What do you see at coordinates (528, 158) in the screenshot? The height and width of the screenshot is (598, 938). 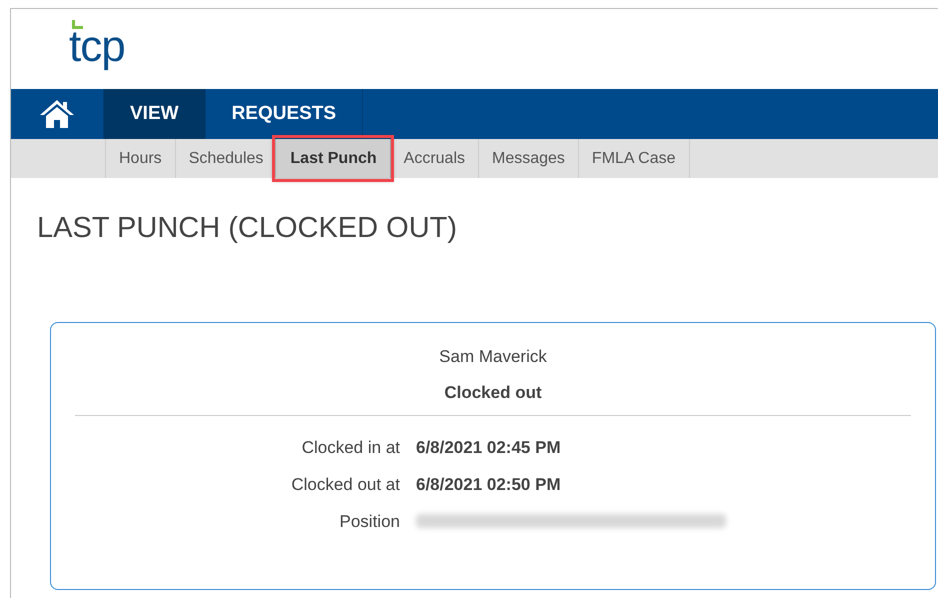 I see `sub-tab: Messages` at bounding box center [528, 158].